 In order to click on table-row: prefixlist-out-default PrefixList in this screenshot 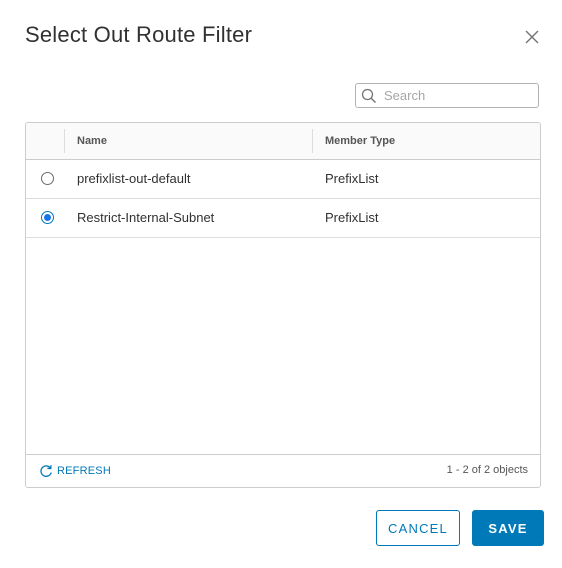, I will do `click(283, 179)`.